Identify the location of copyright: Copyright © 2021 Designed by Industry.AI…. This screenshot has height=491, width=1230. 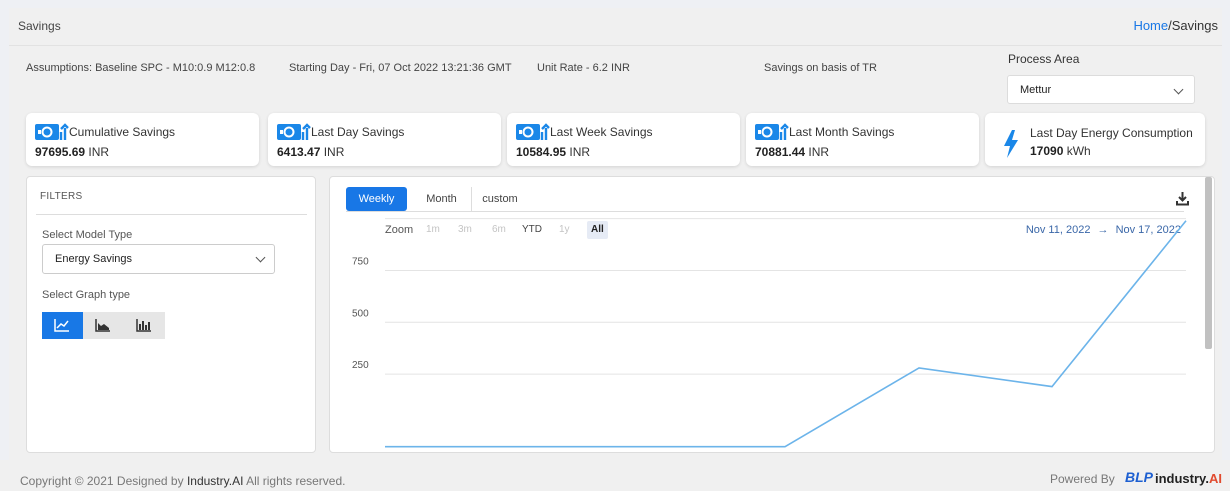
(182, 481).